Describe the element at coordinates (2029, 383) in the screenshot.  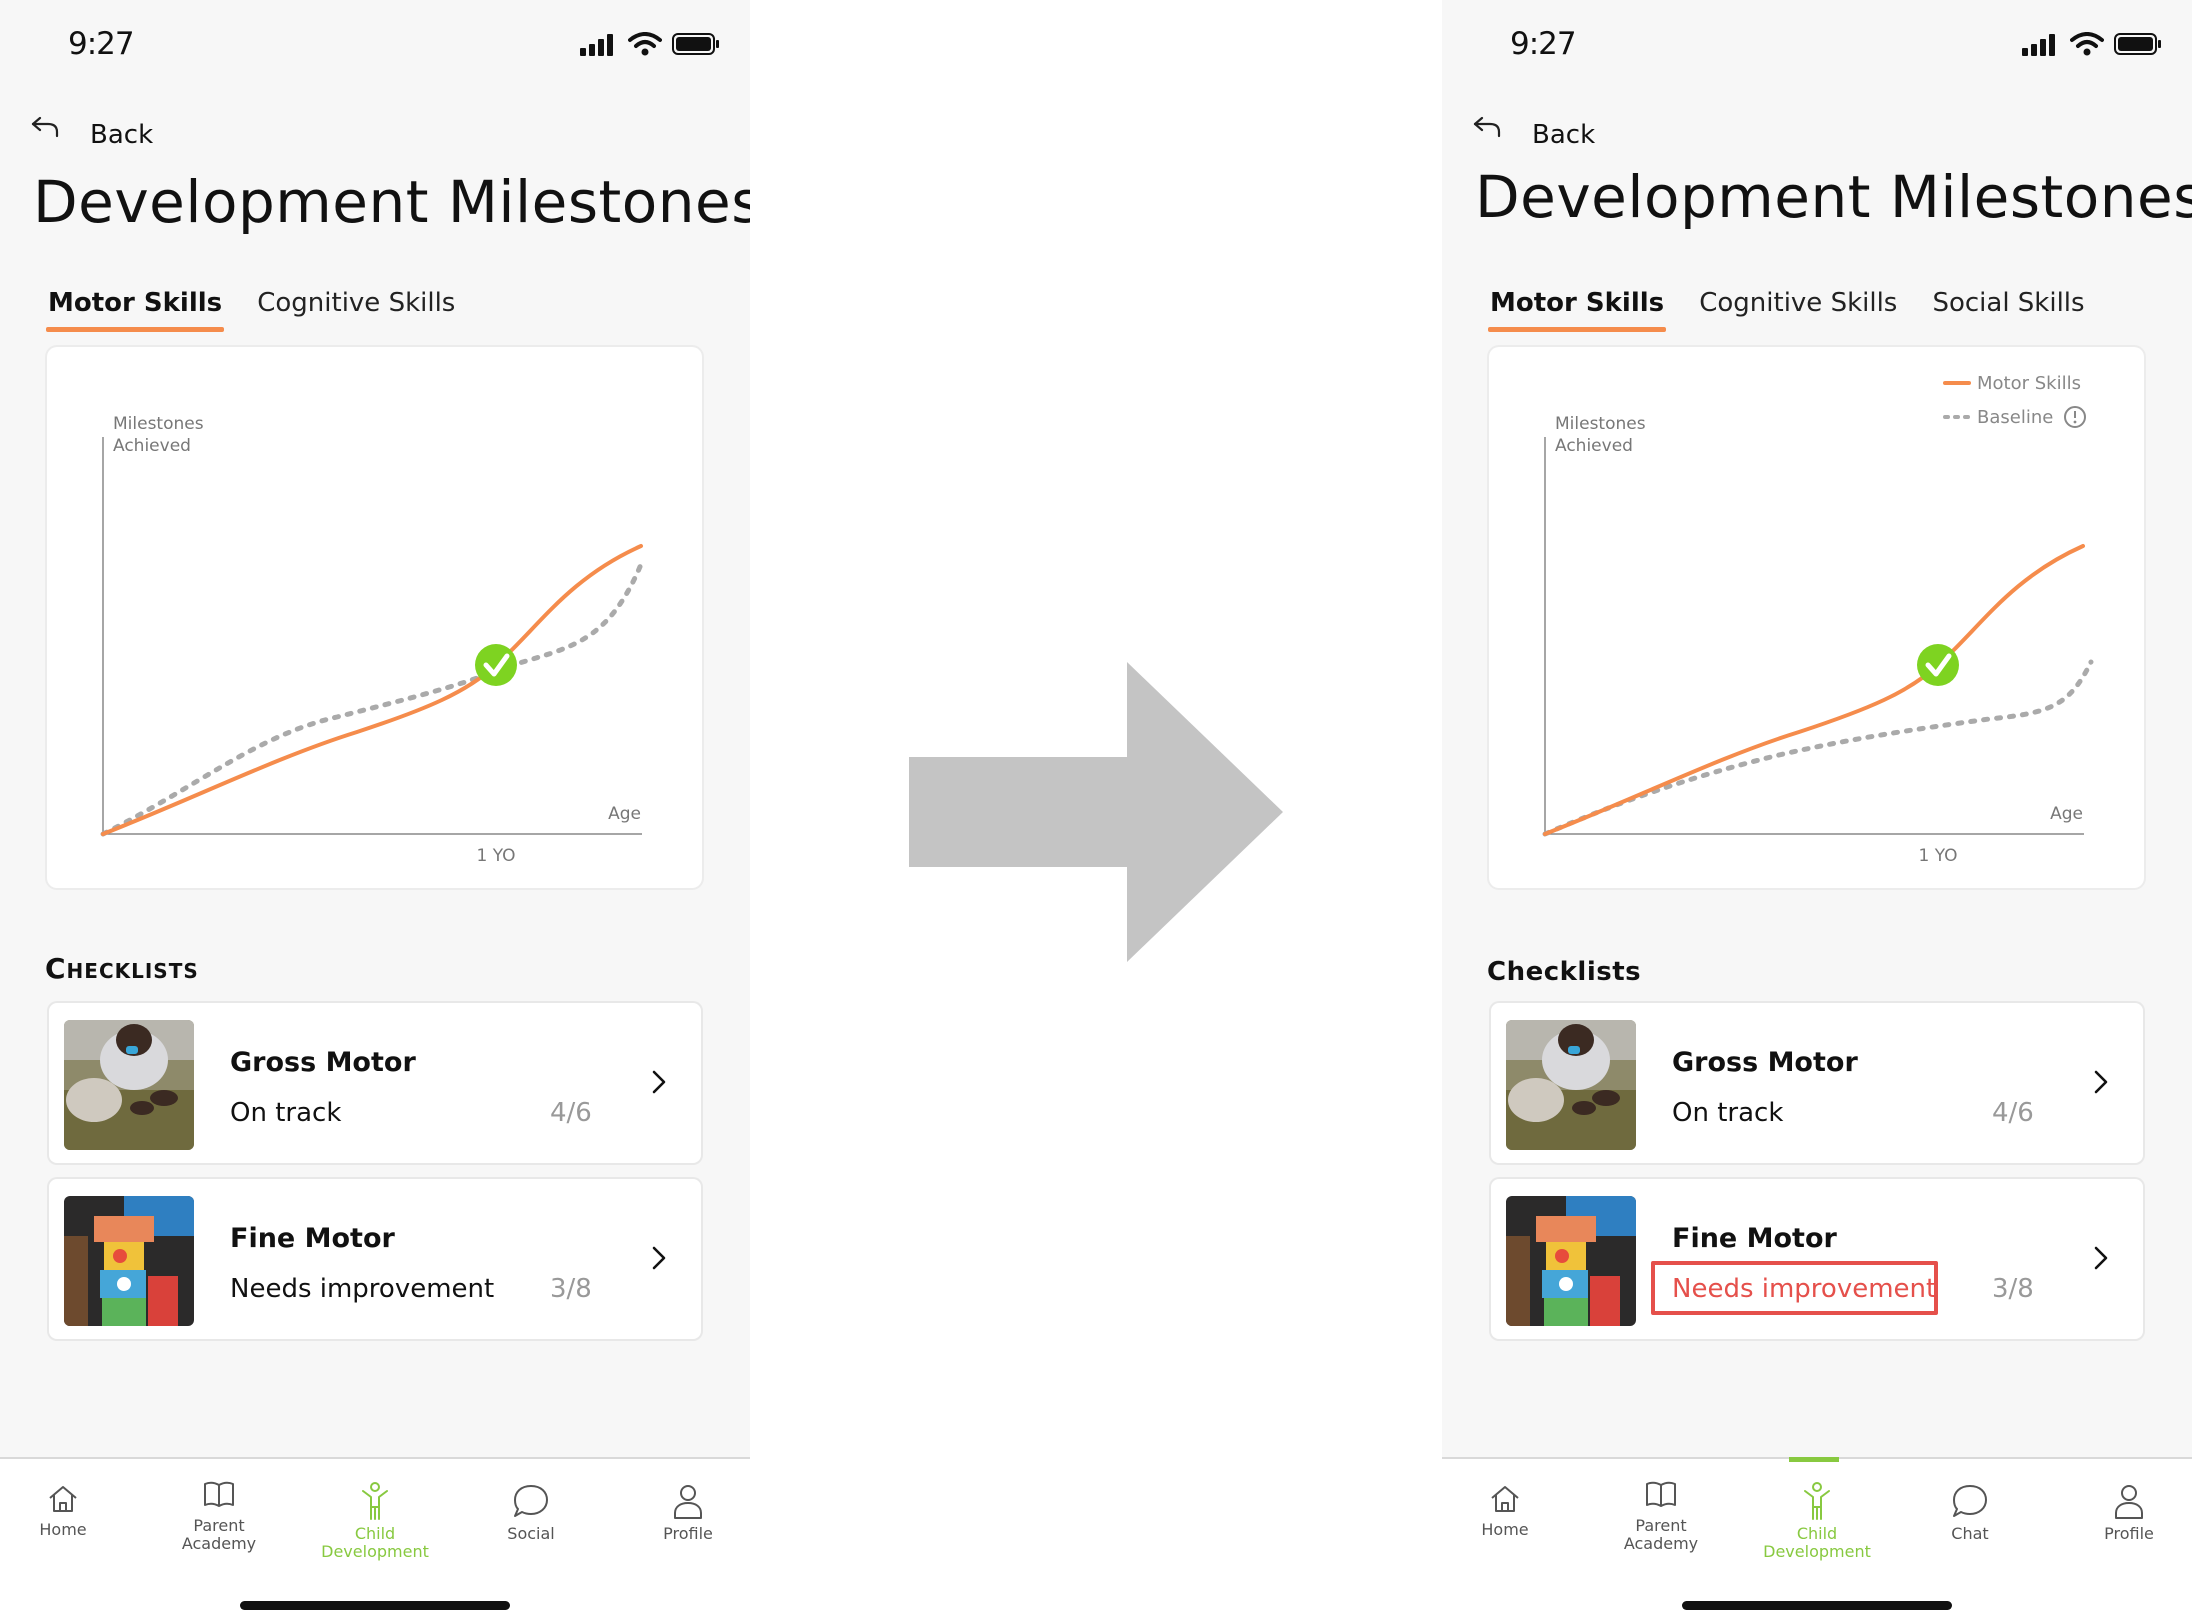
I see `legend-motor-skills-label: Motor Skills` at that location.